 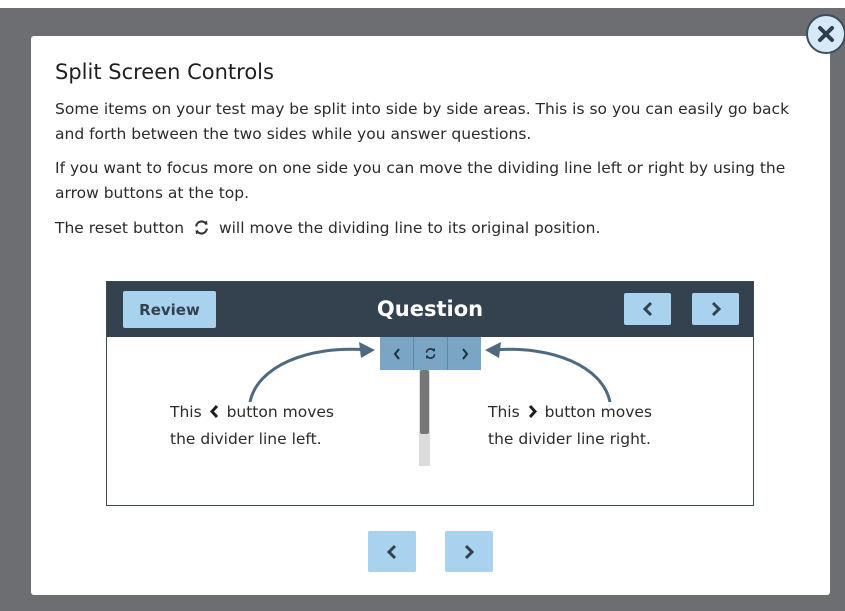 I want to click on right-caption-text-end: button moves, so click(x=598, y=412).